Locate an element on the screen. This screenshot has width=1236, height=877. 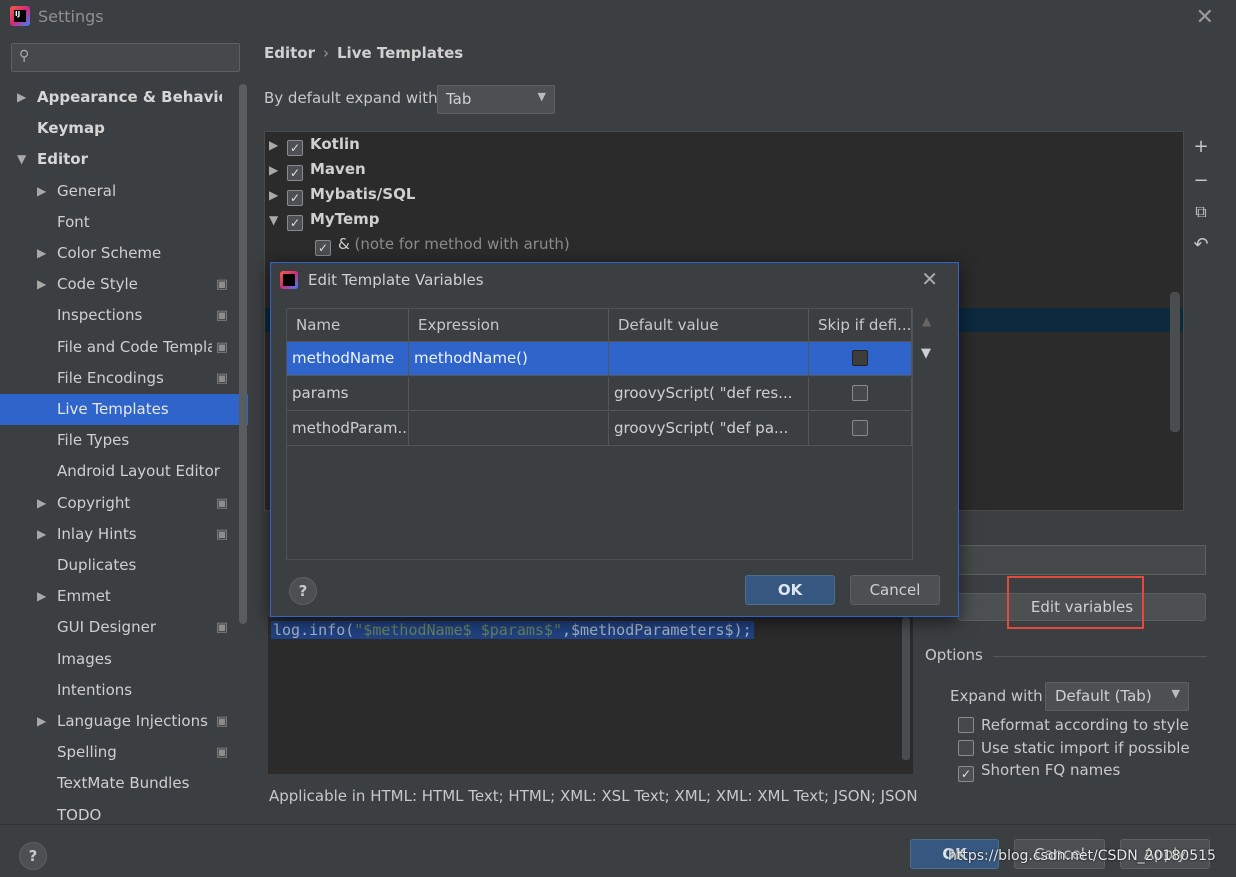
sidebar-item-code-style: ▶ Code Style ▣ is located at coordinates (124, 284).